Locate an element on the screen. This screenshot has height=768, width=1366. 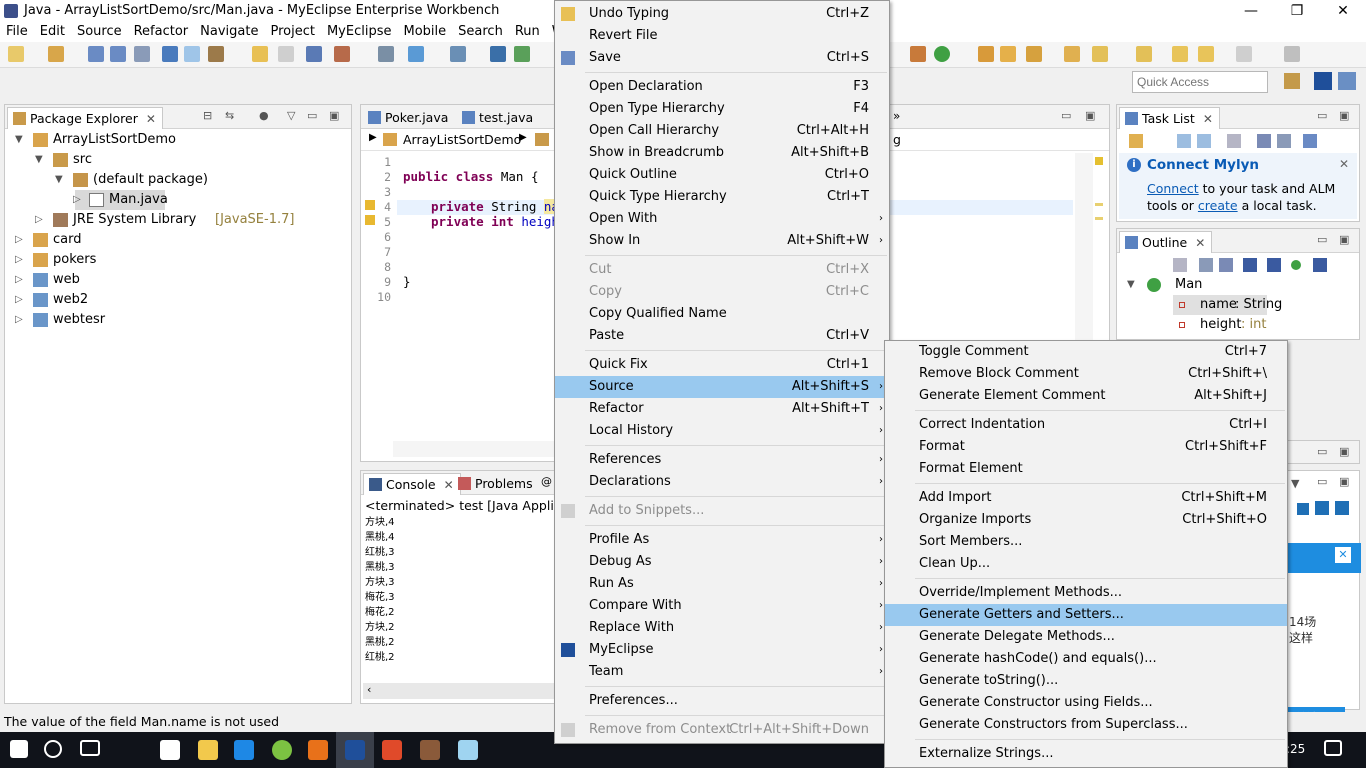
chevron-right-icon: ▶ is located at coordinates (523, 137).